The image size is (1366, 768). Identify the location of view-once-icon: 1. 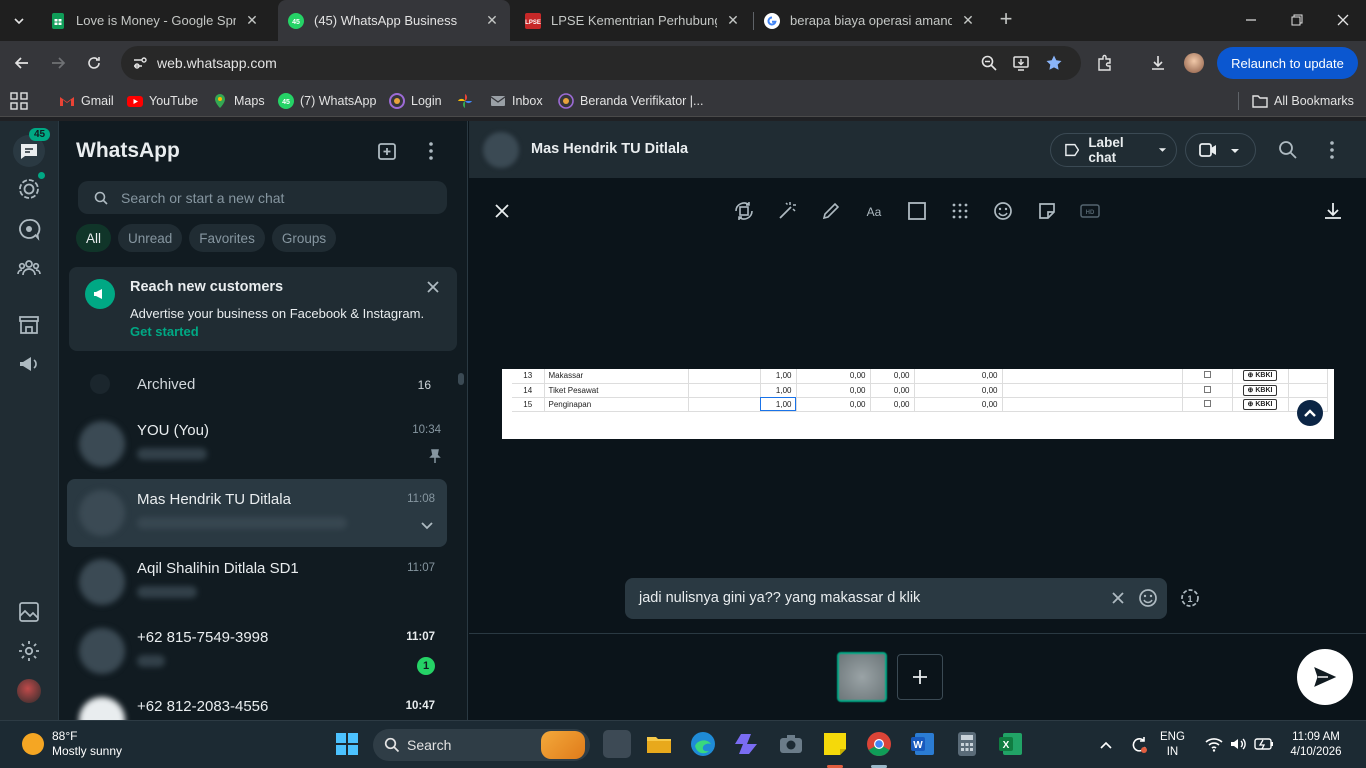
(1190, 598).